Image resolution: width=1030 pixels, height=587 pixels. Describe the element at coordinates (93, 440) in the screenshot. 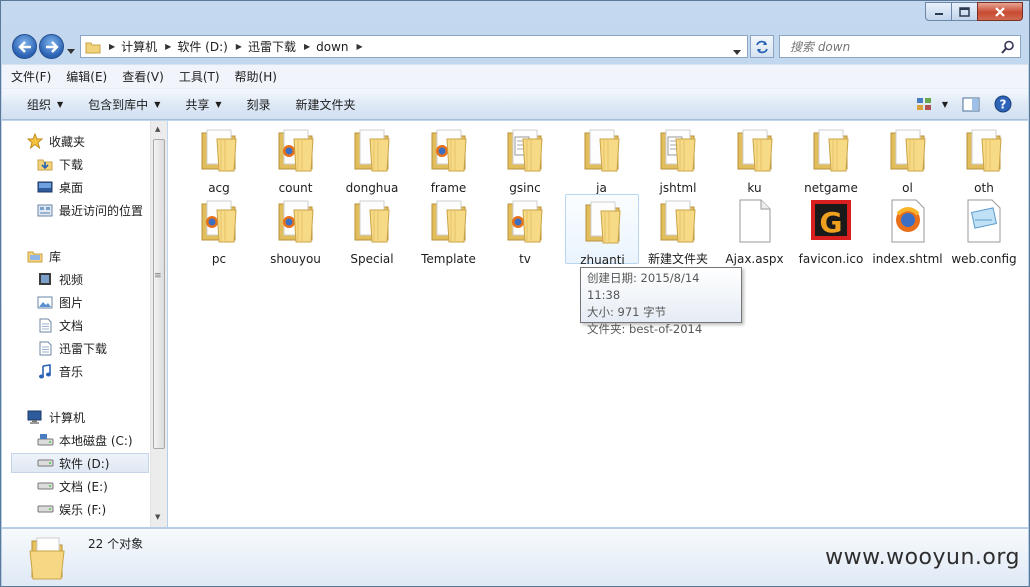

I see `nav-drive-c: 本地磁盘 (C:)` at that location.